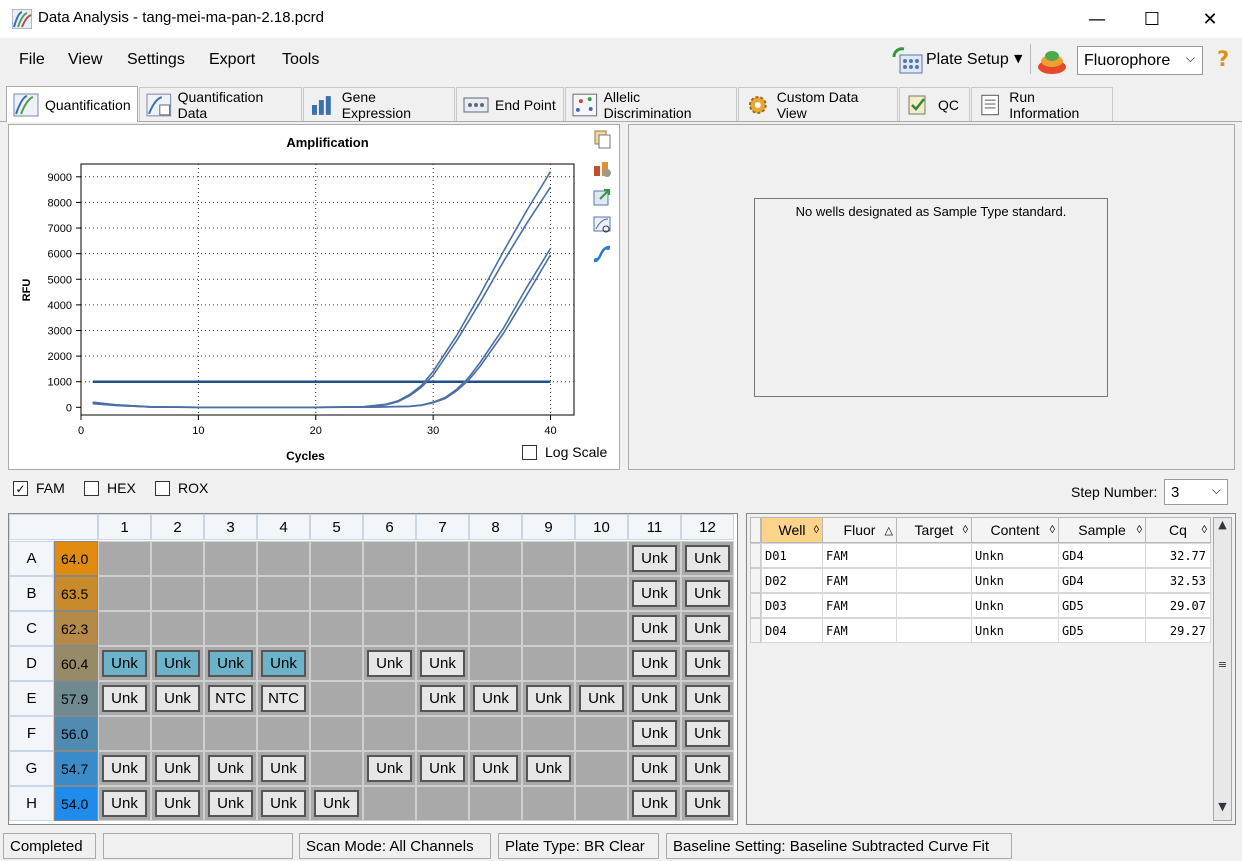 This screenshot has width=1242, height=861. I want to click on table-cell: D02, so click(792, 580).